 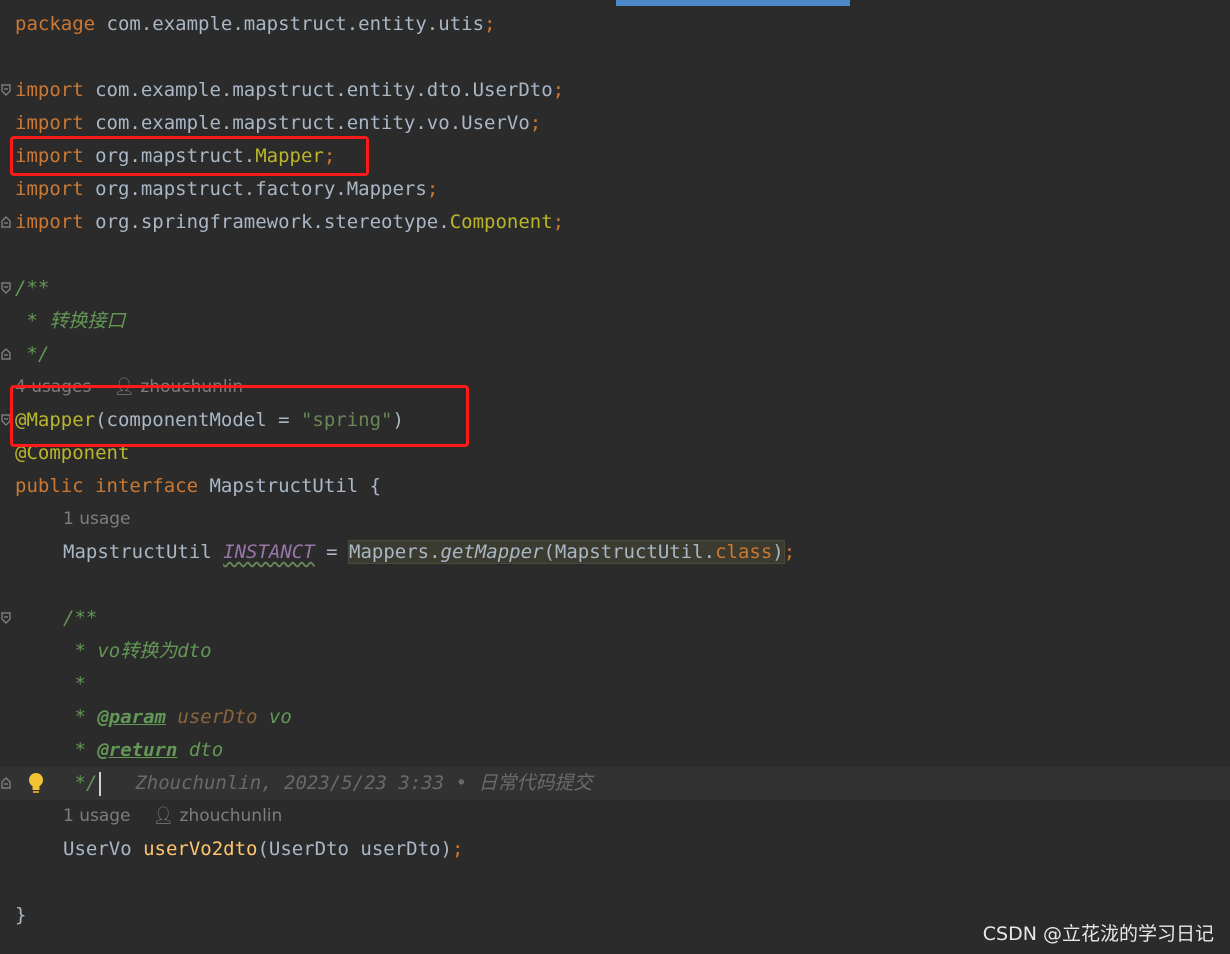 What do you see at coordinates (137, 750) in the screenshot?
I see `doc-tag: @return` at bounding box center [137, 750].